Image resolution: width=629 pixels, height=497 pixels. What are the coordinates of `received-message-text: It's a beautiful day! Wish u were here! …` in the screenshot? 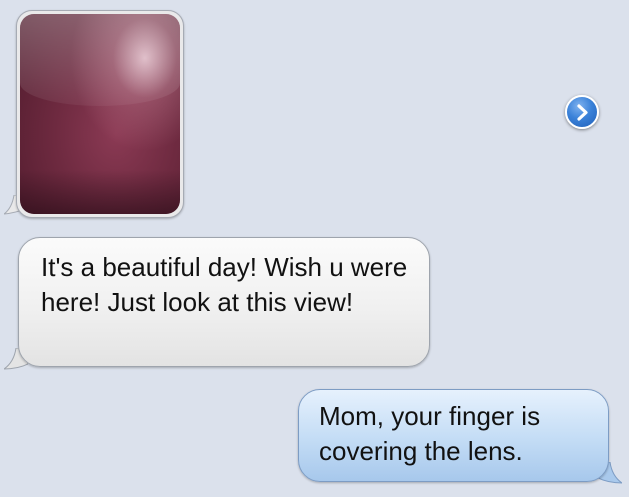 It's located at (224, 284).